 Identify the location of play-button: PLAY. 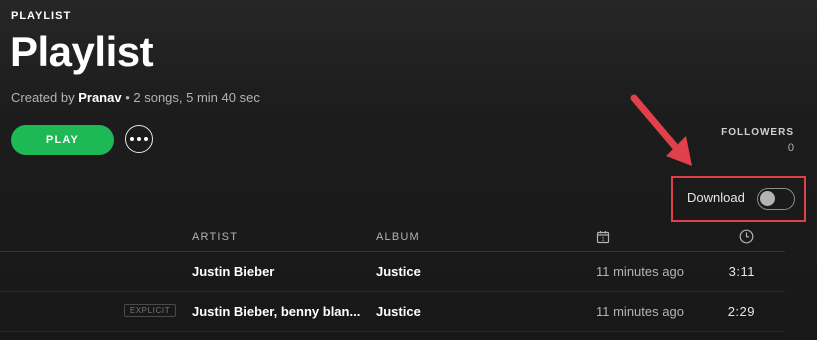
(62, 140).